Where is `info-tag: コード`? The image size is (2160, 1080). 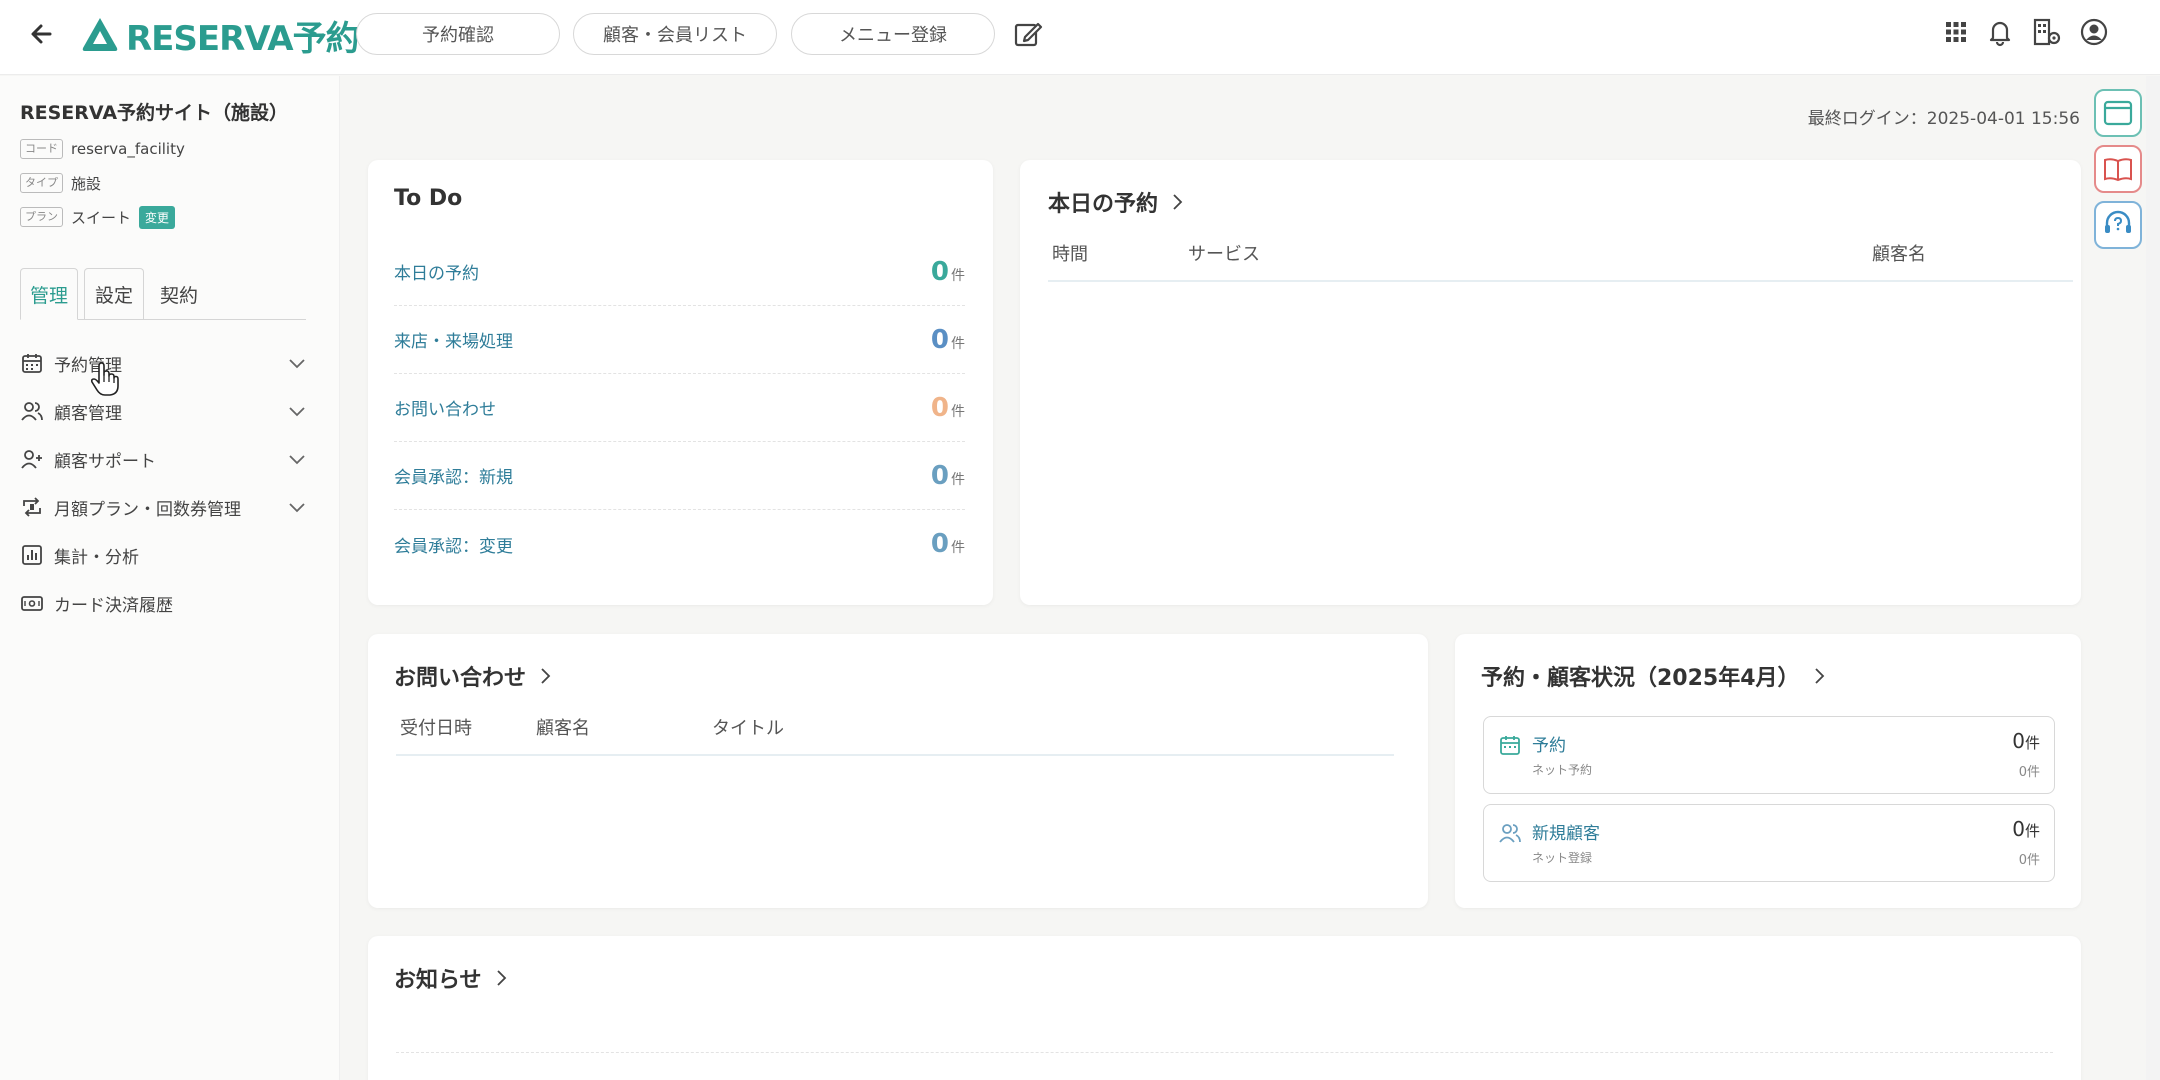
info-tag: コード is located at coordinates (41, 149).